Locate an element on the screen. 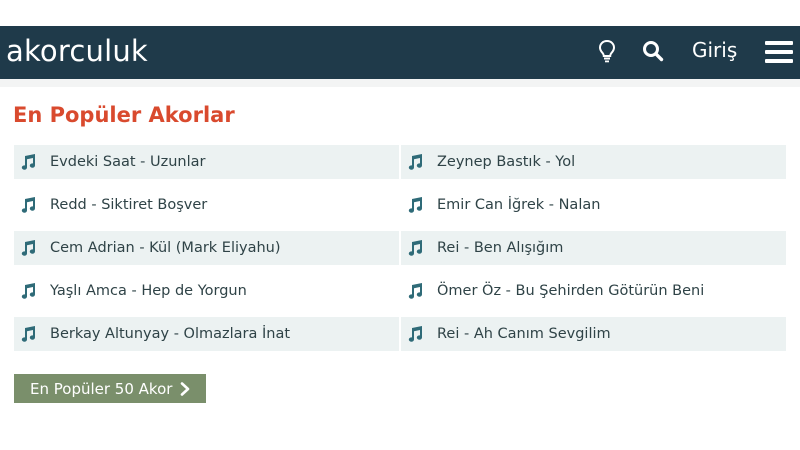  song-item: Rei - Ben Alışığım is located at coordinates (593, 248).